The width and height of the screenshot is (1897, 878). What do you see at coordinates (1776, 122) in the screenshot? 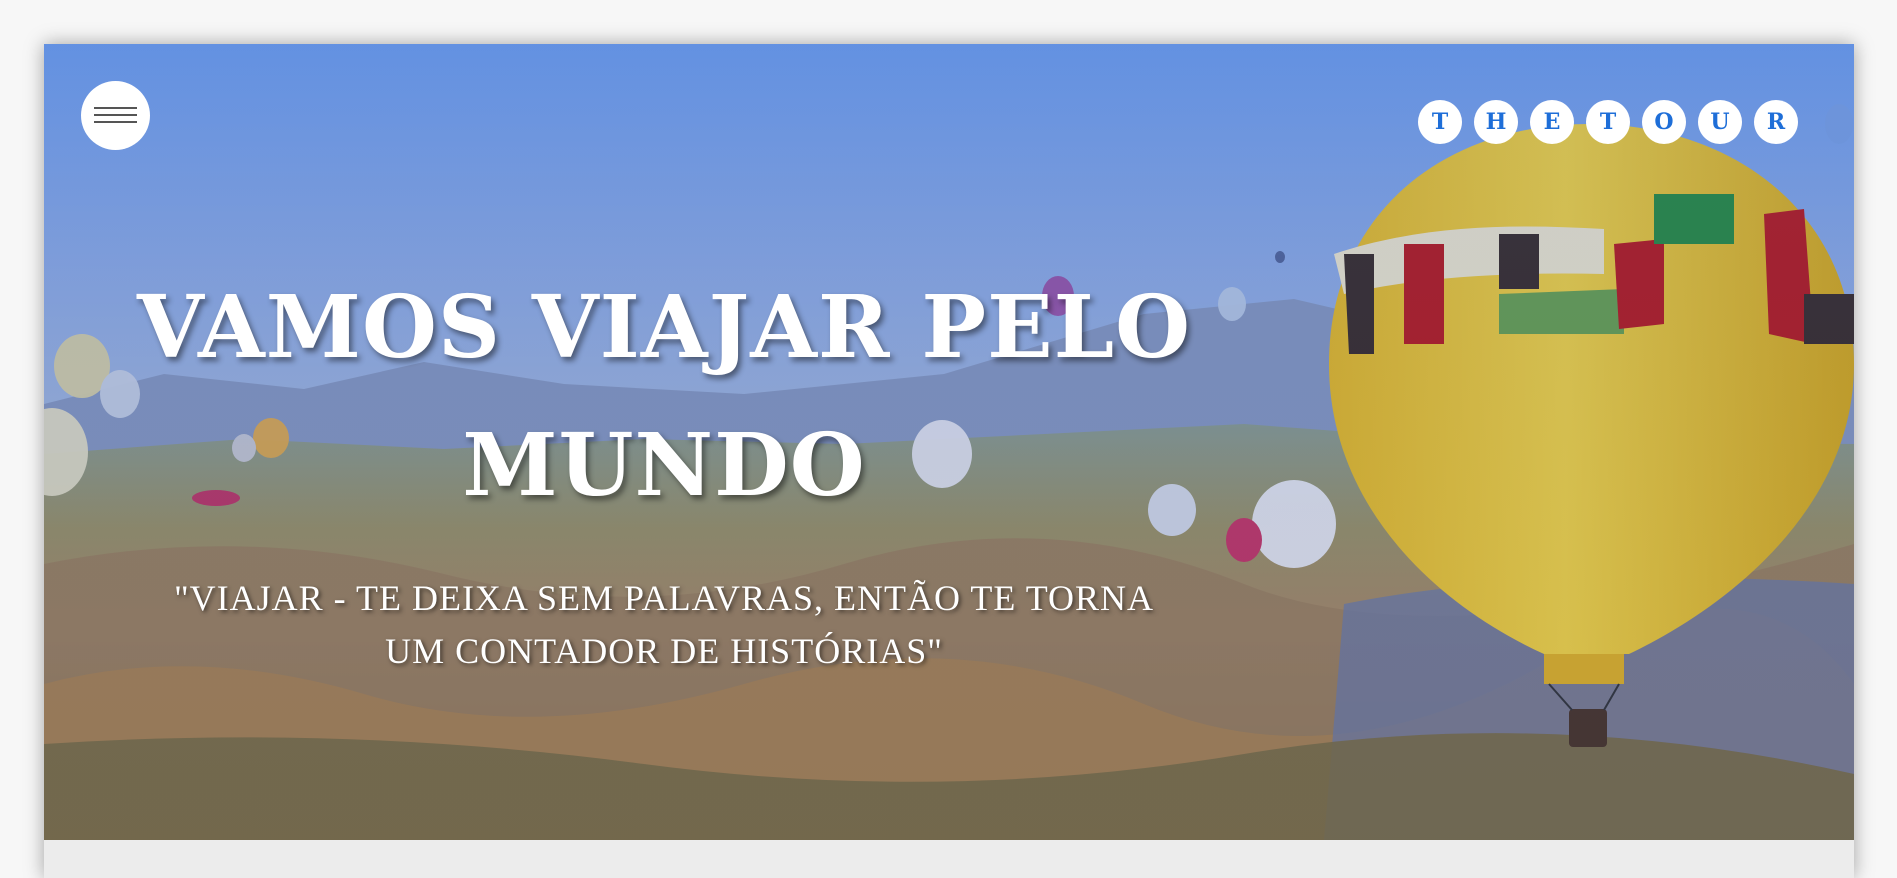
I see `logo-letter: R` at bounding box center [1776, 122].